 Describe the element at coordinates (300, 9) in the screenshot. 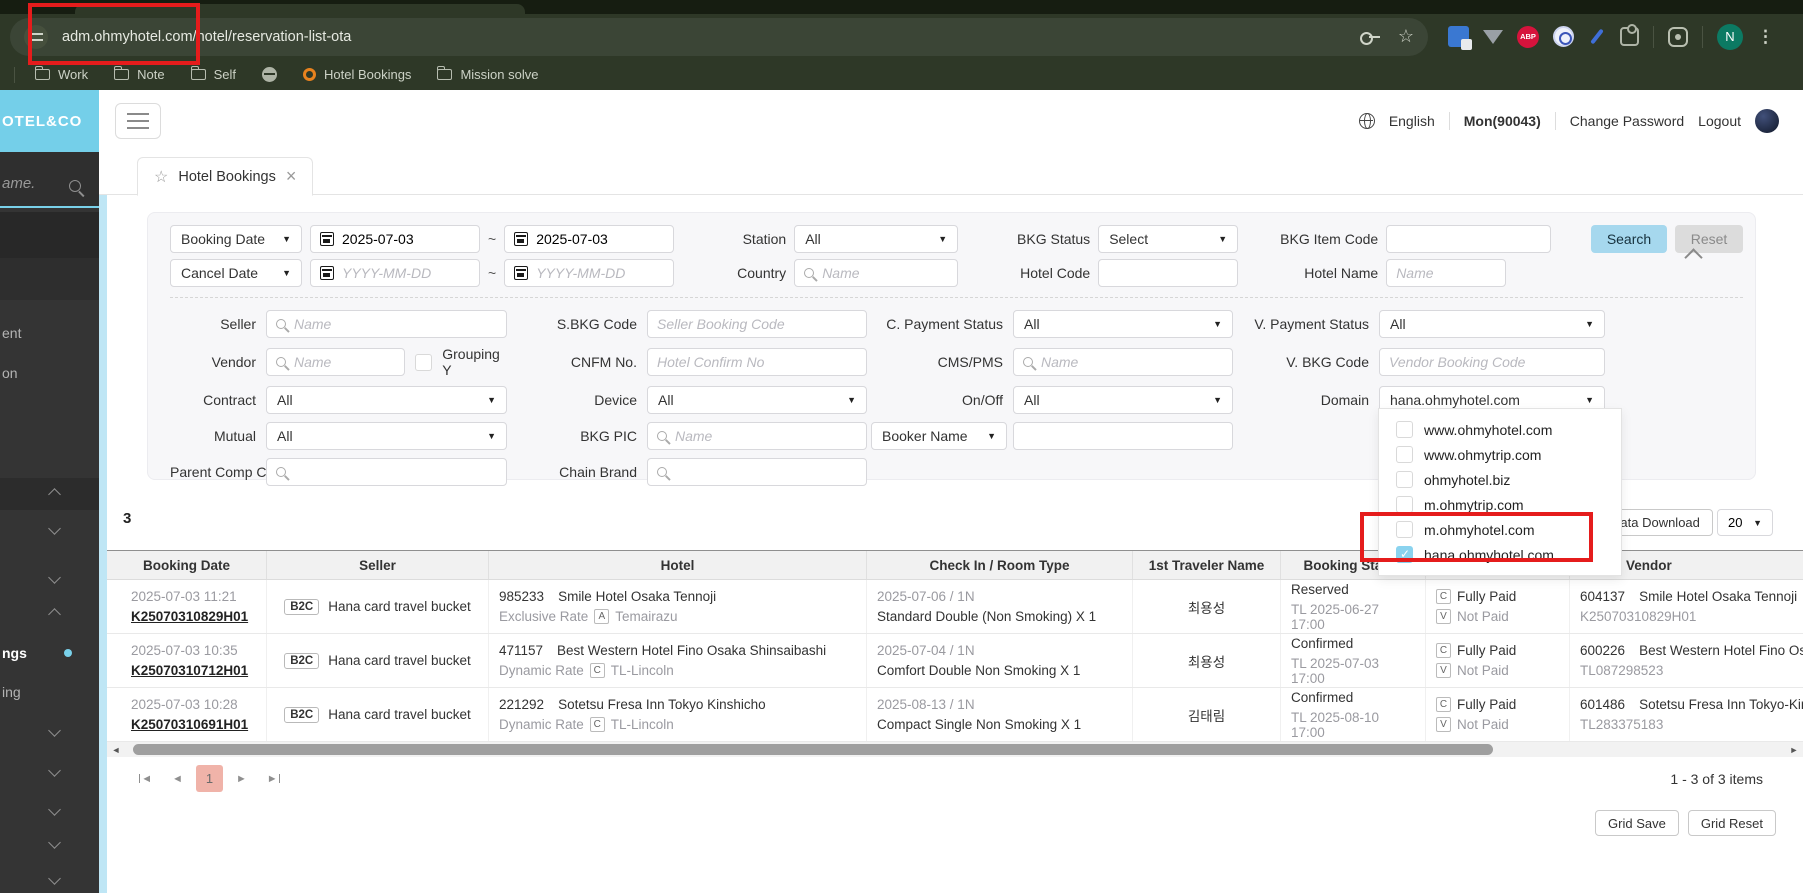

I see `browser-active-tab` at that location.